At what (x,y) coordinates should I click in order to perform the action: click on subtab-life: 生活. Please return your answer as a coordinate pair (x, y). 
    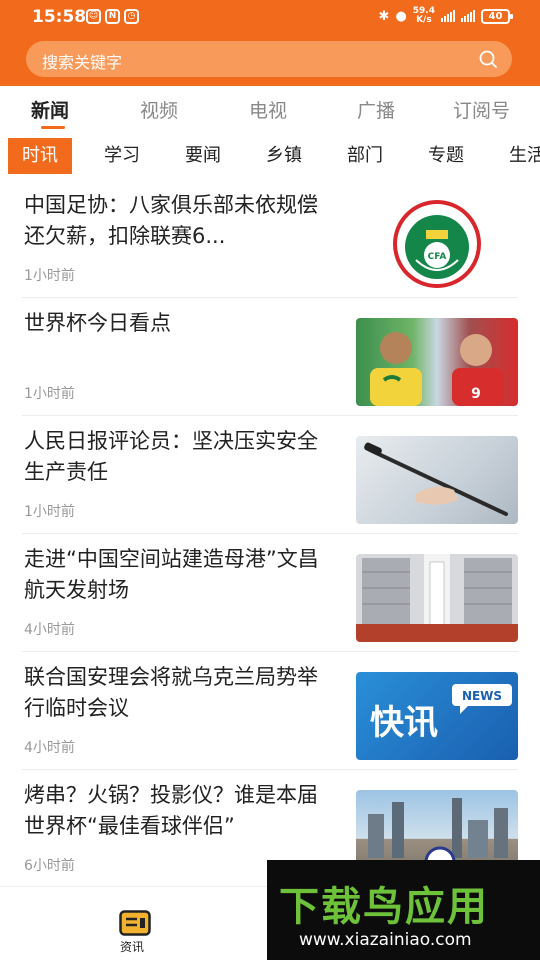
    Looking at the image, I should click on (524, 156).